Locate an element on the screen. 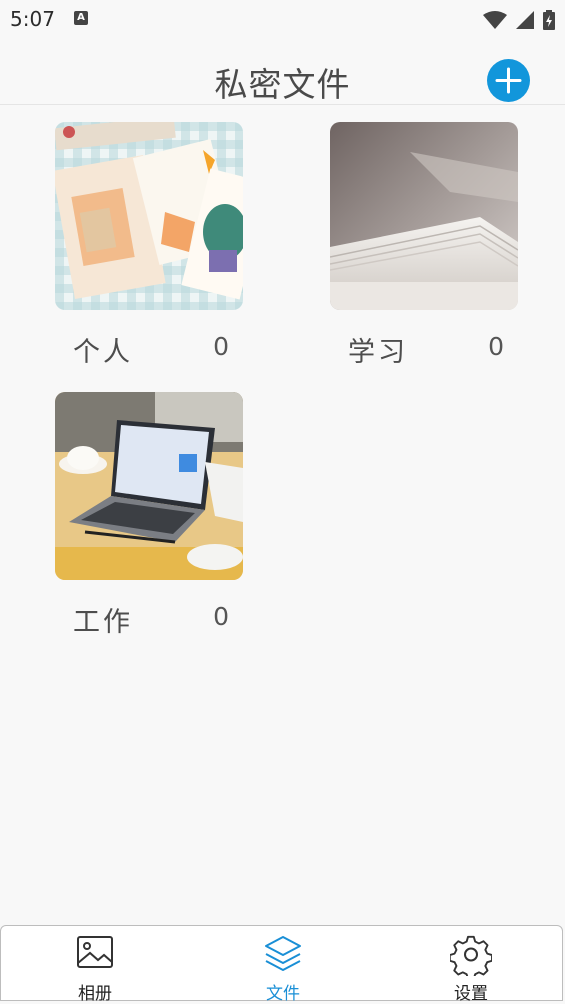 The image size is (565, 1004). tab-label: 设置 is located at coordinates (471, 994).